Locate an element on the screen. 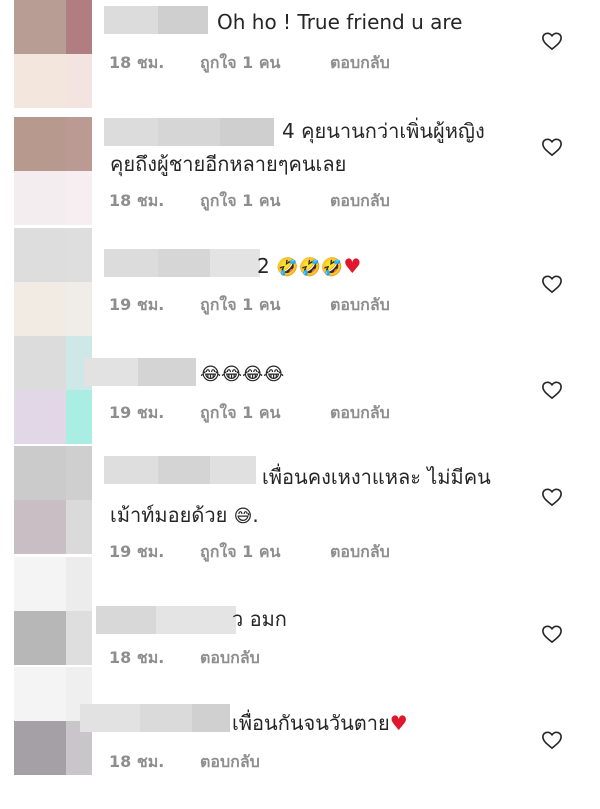 The image size is (600, 809). comment-text-line2: คุยถึงผู้ชายอีกหลายๆคนเลย is located at coordinates (228, 164).